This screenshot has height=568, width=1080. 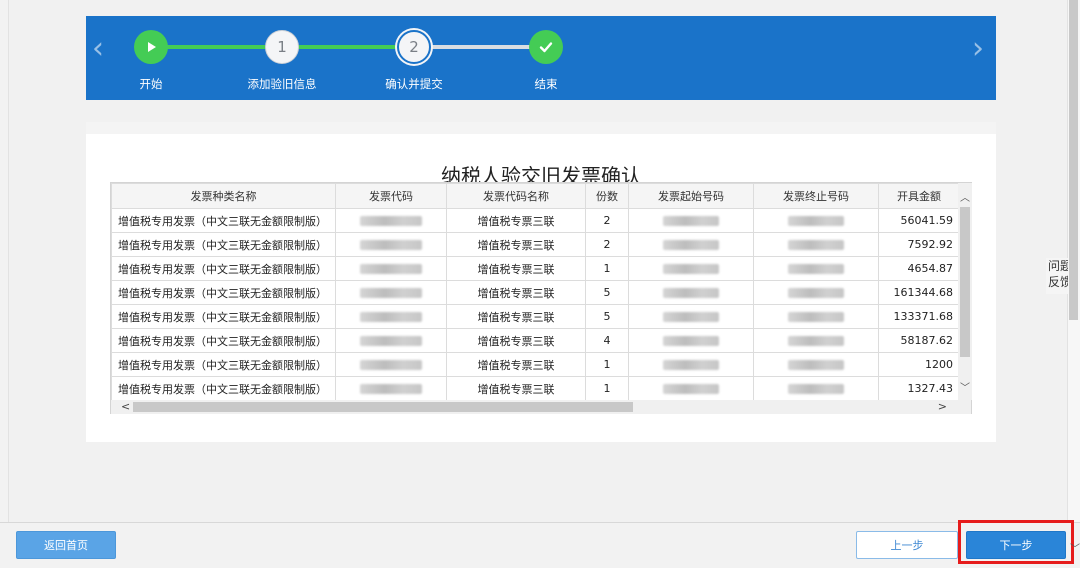 I want to click on count-cell: 5, so click(x=607, y=292).